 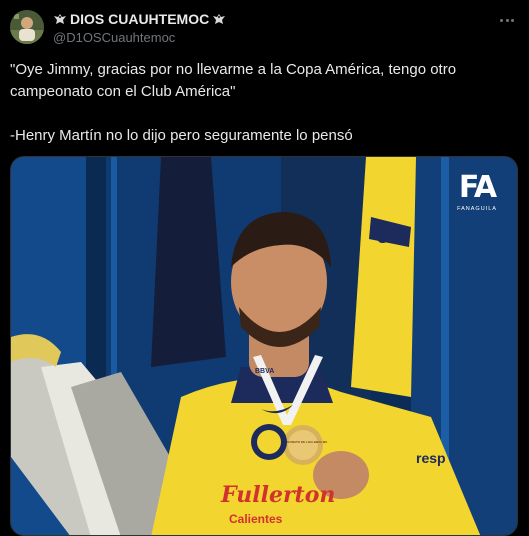 I want to click on author-display-name: DIOS CUAUHTEMOC, so click(x=140, y=19).